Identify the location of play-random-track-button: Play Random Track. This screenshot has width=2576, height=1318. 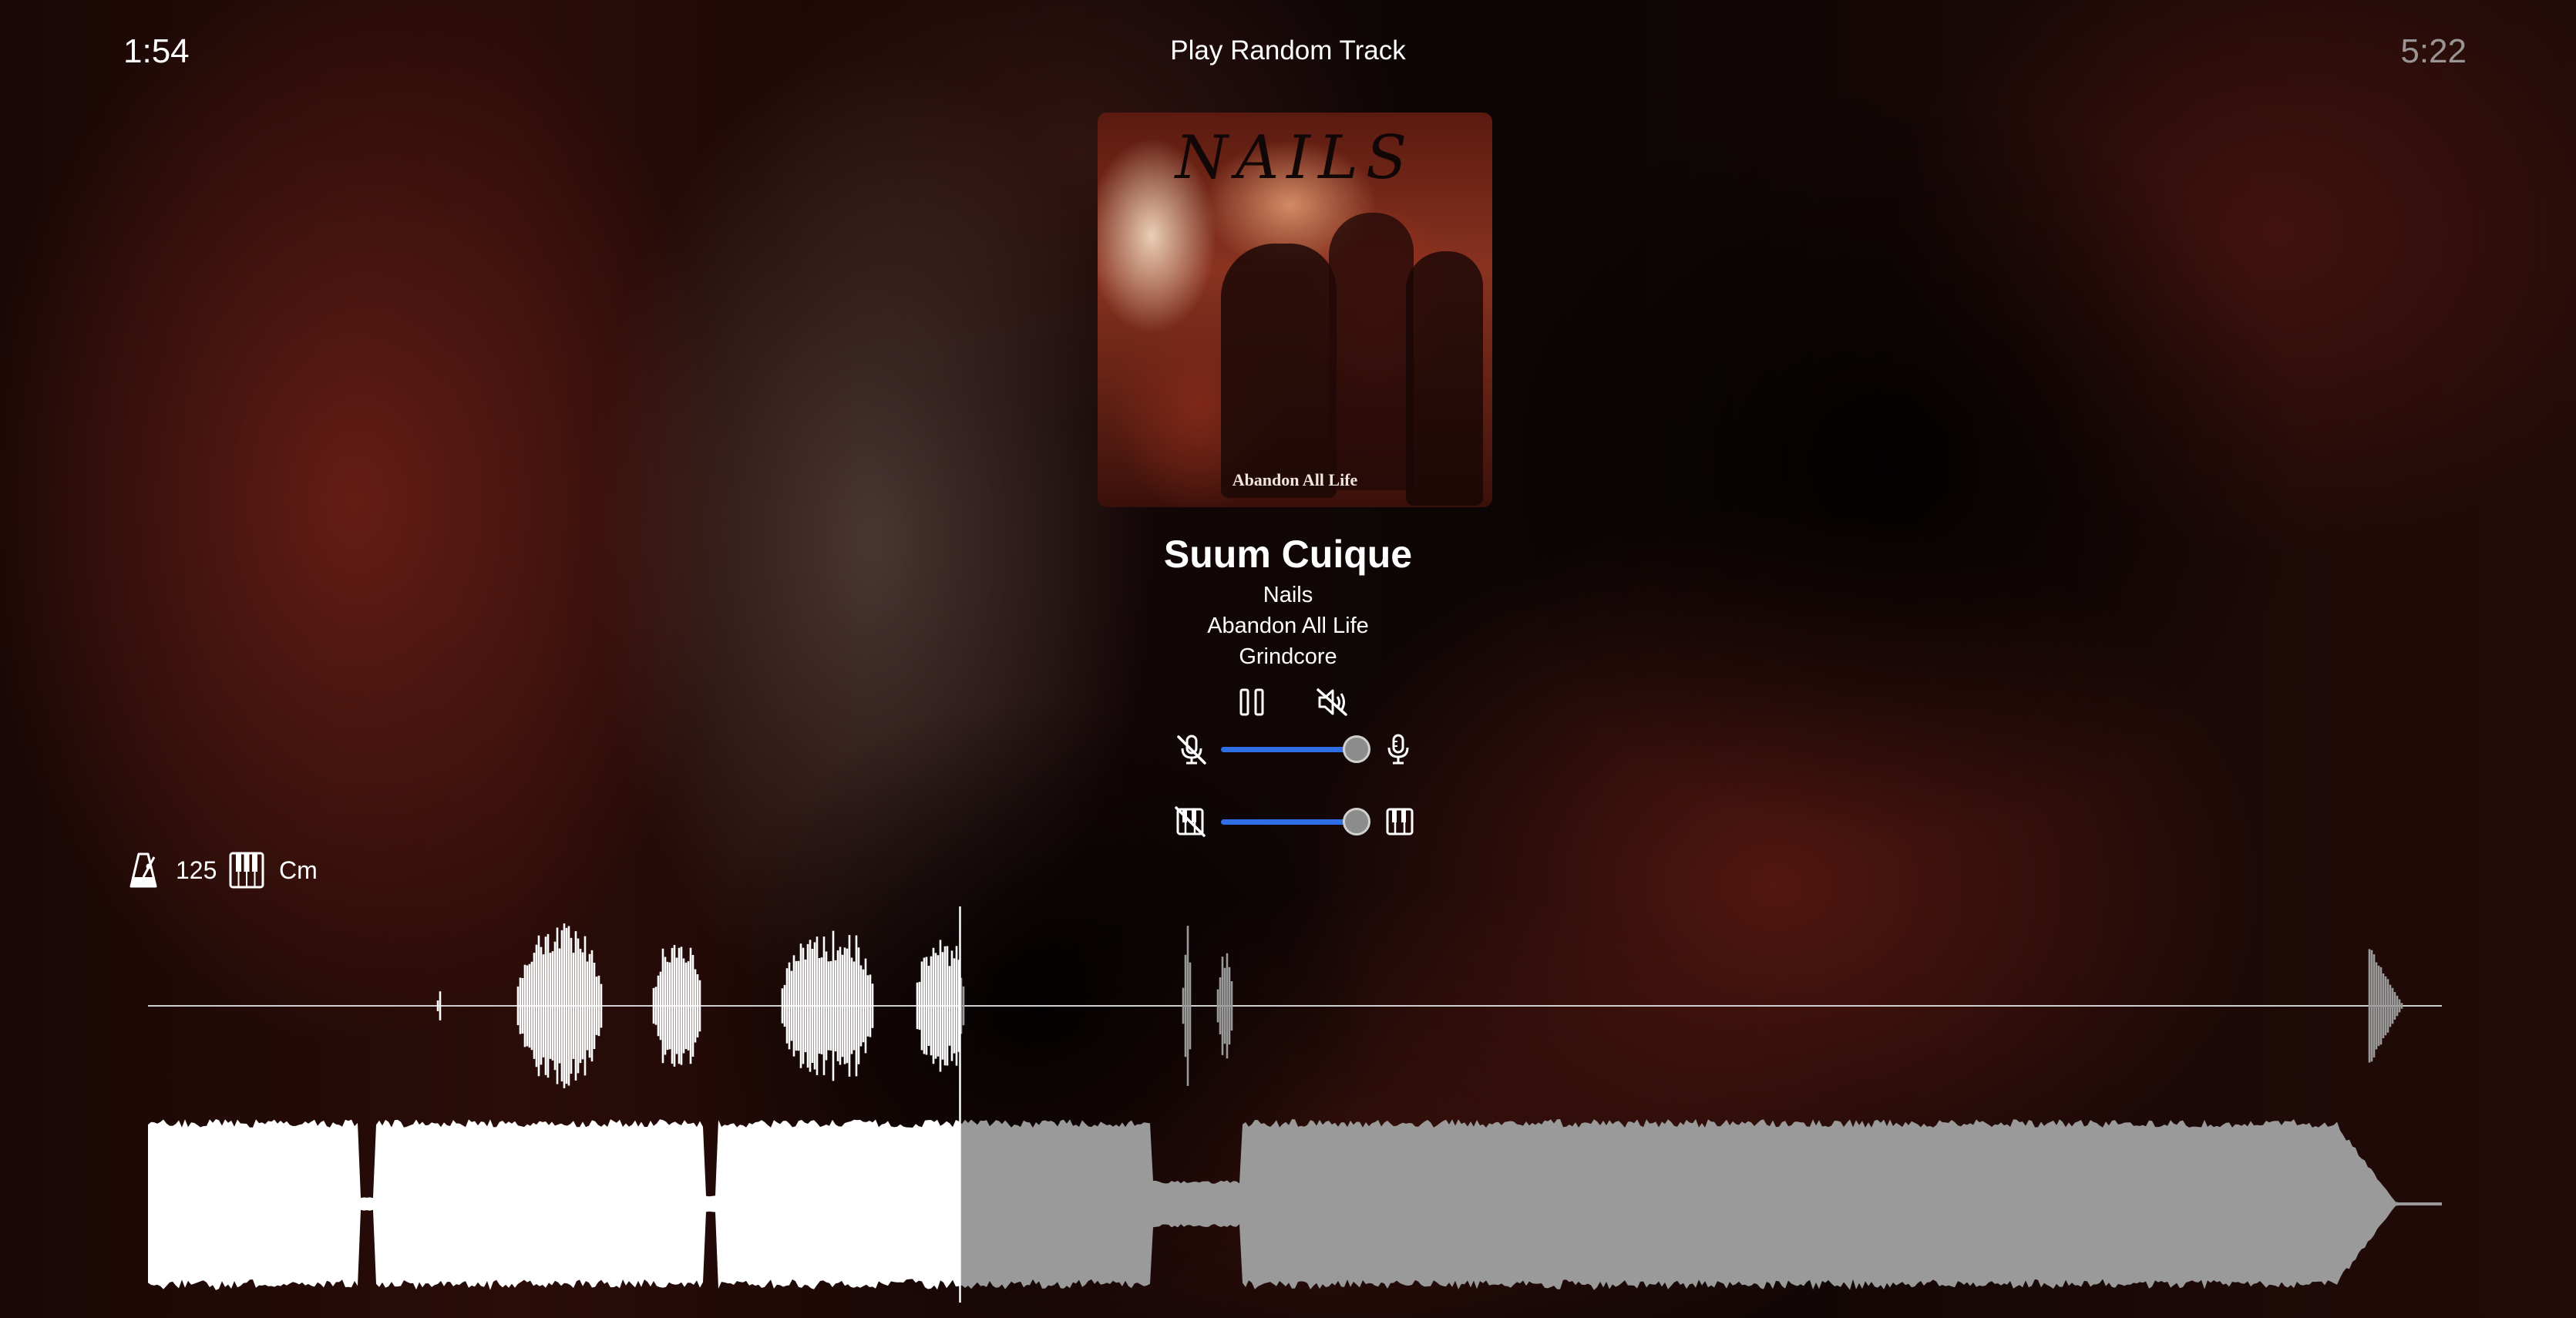
(1288, 50).